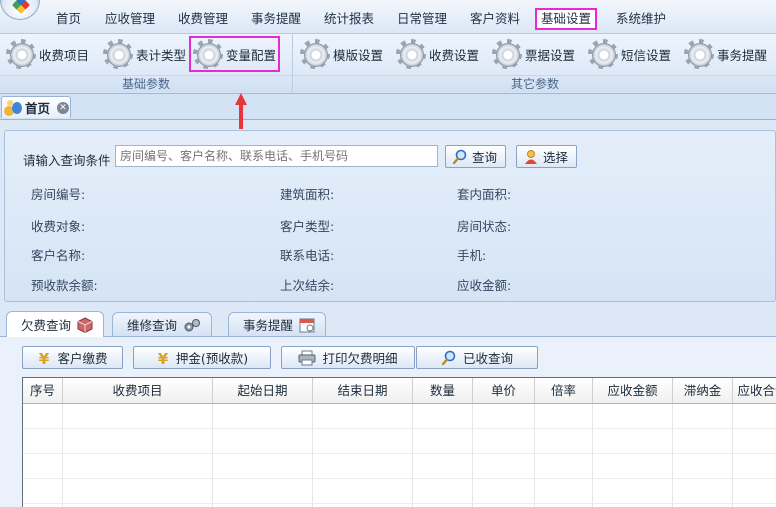 The height and width of the screenshot is (507, 776). What do you see at coordinates (341, 54) in the screenshot?
I see `template-settings-button: 模版设置` at bounding box center [341, 54].